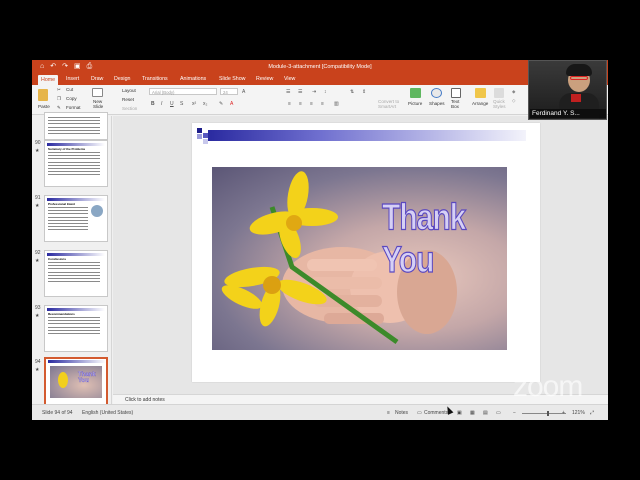 The width and height of the screenshot is (640, 480). Describe the element at coordinates (459, 413) in the screenshot. I see `normal-view-icon: ▣` at that location.